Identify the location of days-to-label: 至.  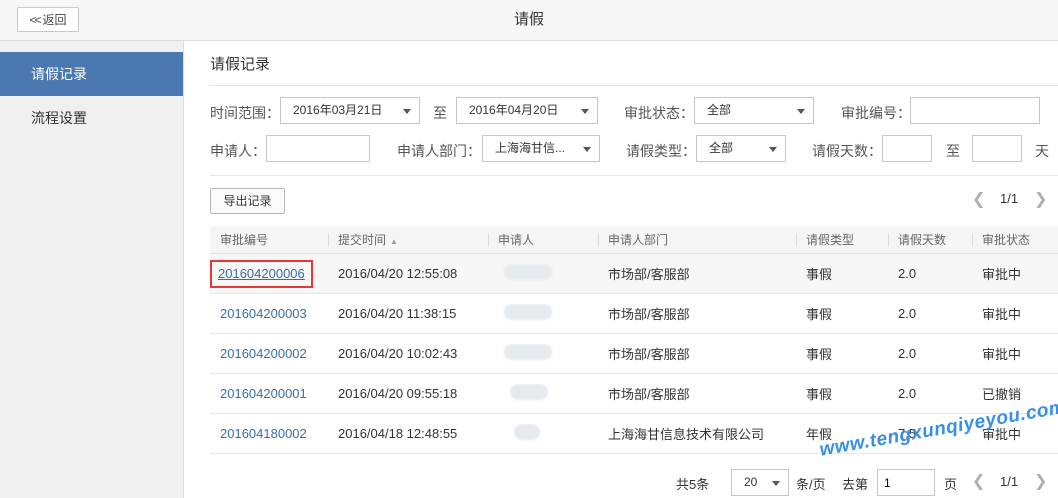
(953, 151).